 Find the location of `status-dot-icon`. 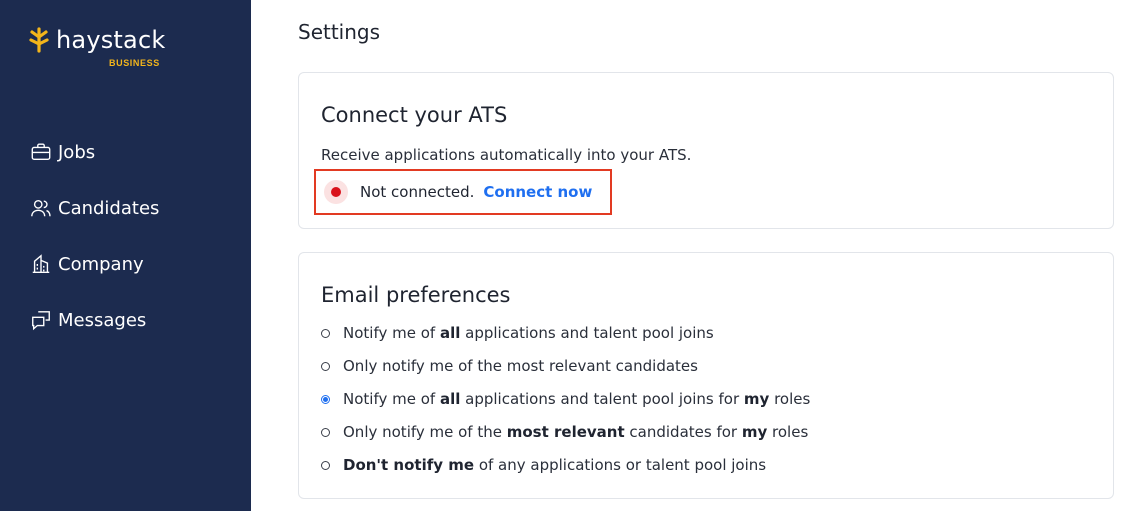

status-dot-icon is located at coordinates (336, 192).